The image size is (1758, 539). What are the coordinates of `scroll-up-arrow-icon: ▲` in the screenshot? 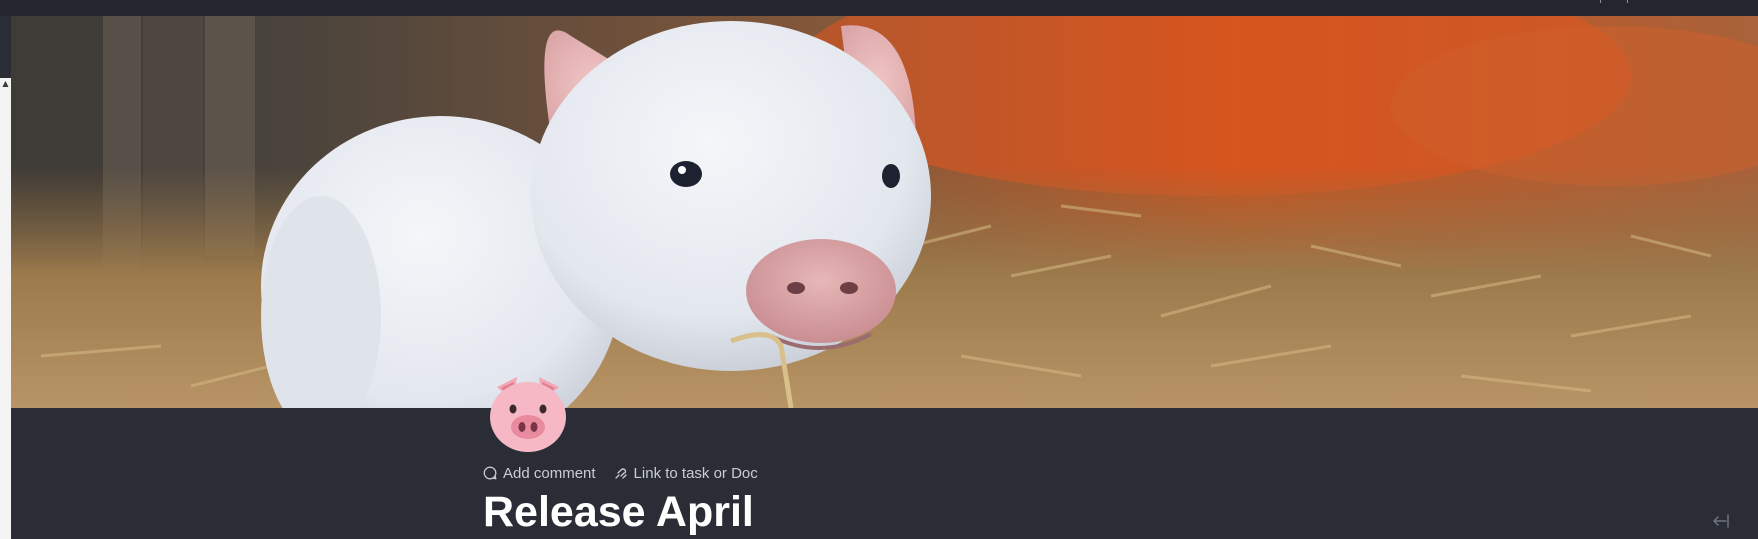 It's located at (5, 84).